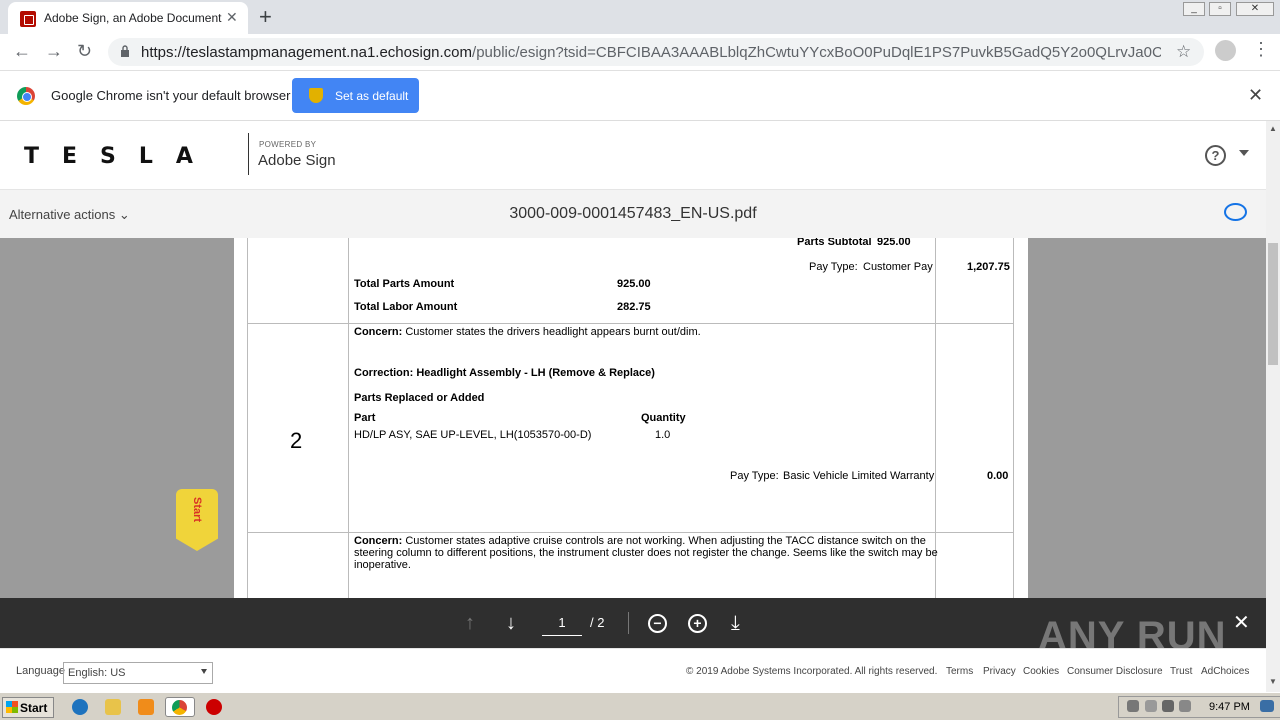  What do you see at coordinates (1225, 671) in the screenshot?
I see `adchoices-link: AdChoices` at bounding box center [1225, 671].